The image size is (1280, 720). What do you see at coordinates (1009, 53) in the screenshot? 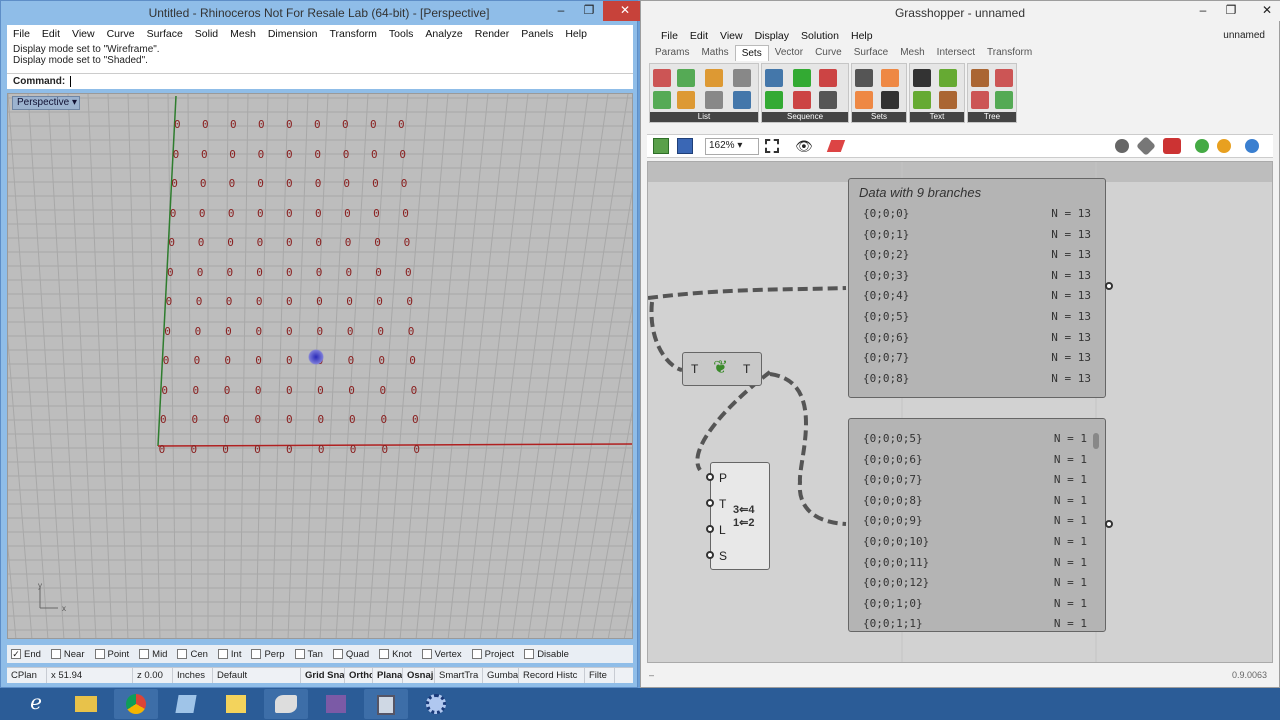
I see `tab-transform: Transform` at bounding box center [1009, 53].